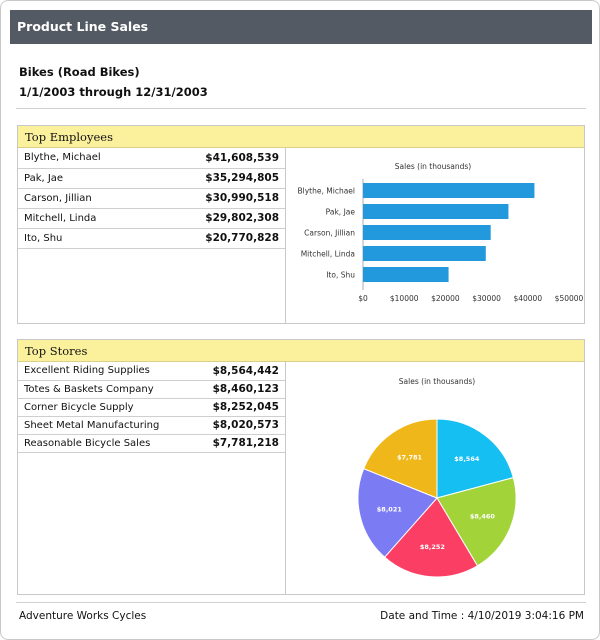 Image resolution: width=600 pixels, height=640 pixels. Describe the element at coordinates (69, 137) in the screenshot. I see `top-employees-title: Top Employees` at that location.